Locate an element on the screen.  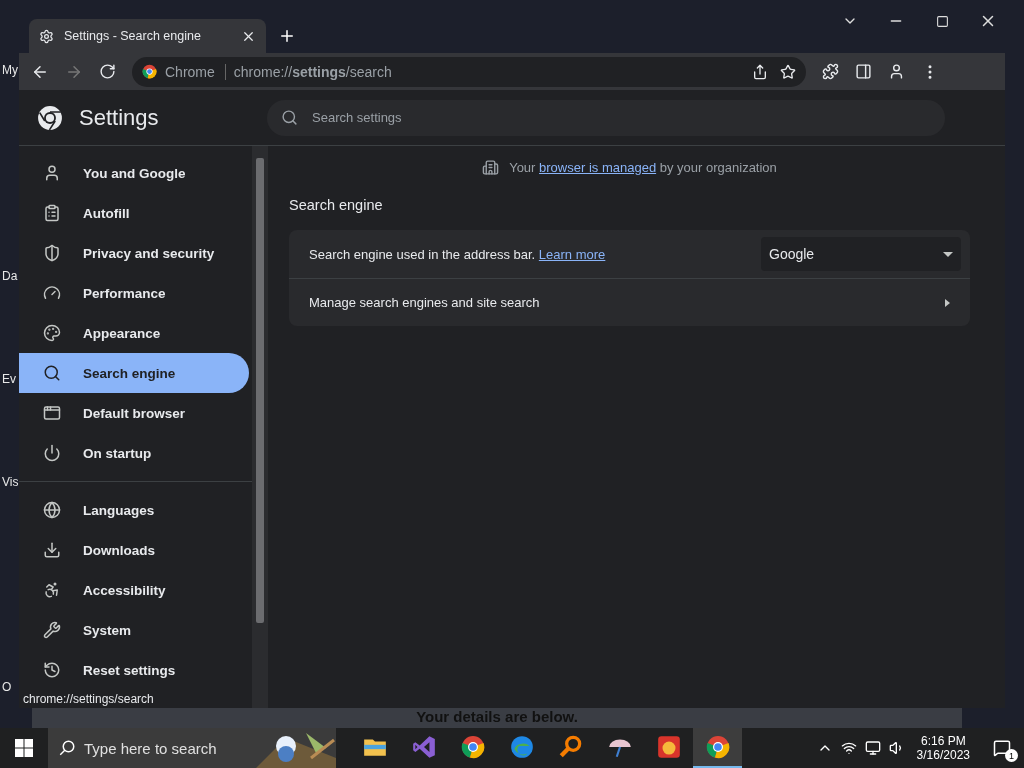
search-field: Search settings is located at coordinates (606, 117).